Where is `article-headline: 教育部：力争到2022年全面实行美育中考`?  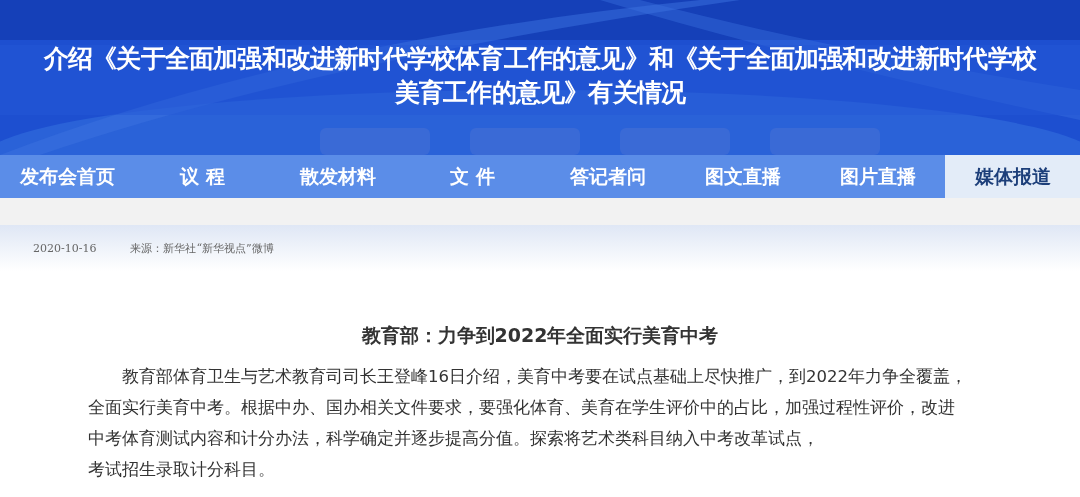
article-headline: 教育部：力争到2022年全面实行美育中考 is located at coordinates (540, 335).